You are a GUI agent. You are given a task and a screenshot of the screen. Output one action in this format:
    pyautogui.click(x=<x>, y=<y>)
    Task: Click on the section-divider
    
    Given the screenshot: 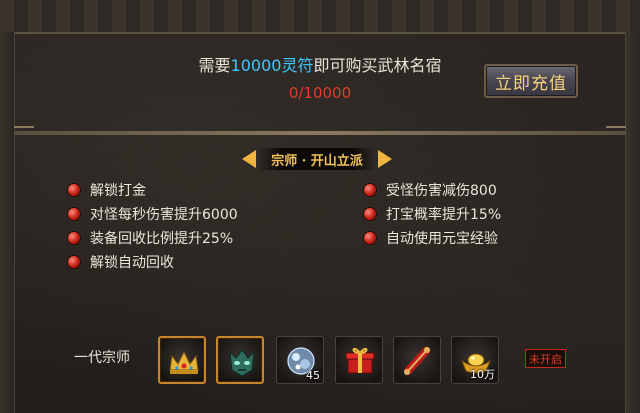 What is the action you would take?
    pyautogui.click(x=320, y=133)
    